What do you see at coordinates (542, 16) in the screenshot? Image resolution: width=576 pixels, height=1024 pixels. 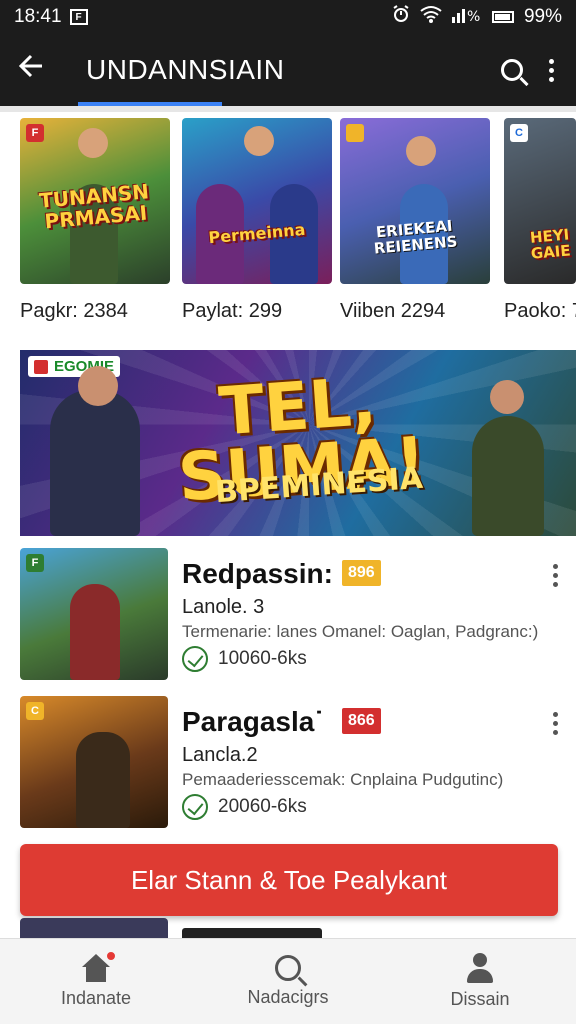 I see `battery-percent: 99%` at bounding box center [542, 16].